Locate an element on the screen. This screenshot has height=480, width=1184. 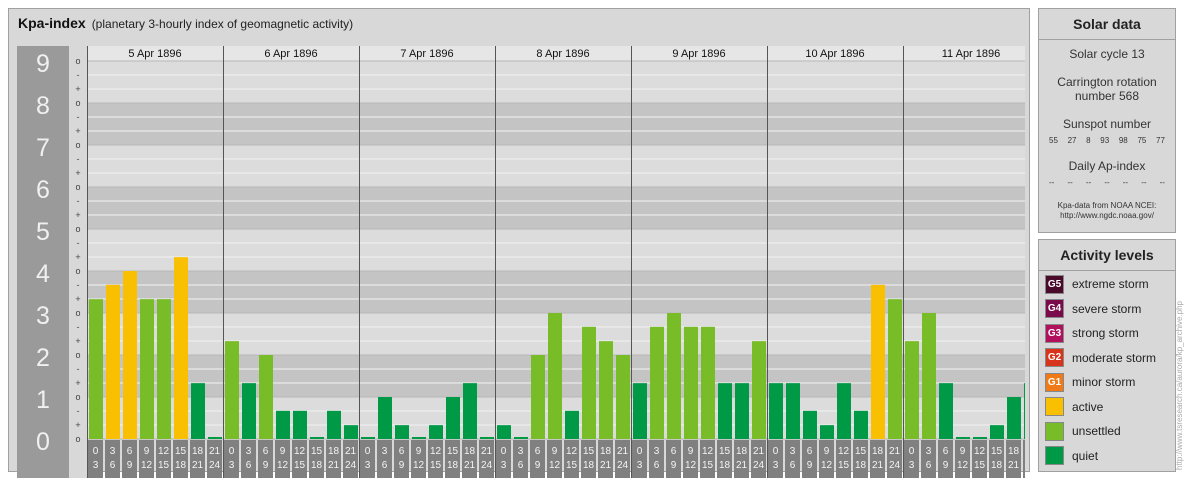
activity-levels-title: Activity levels is located at coordinates (1107, 255).